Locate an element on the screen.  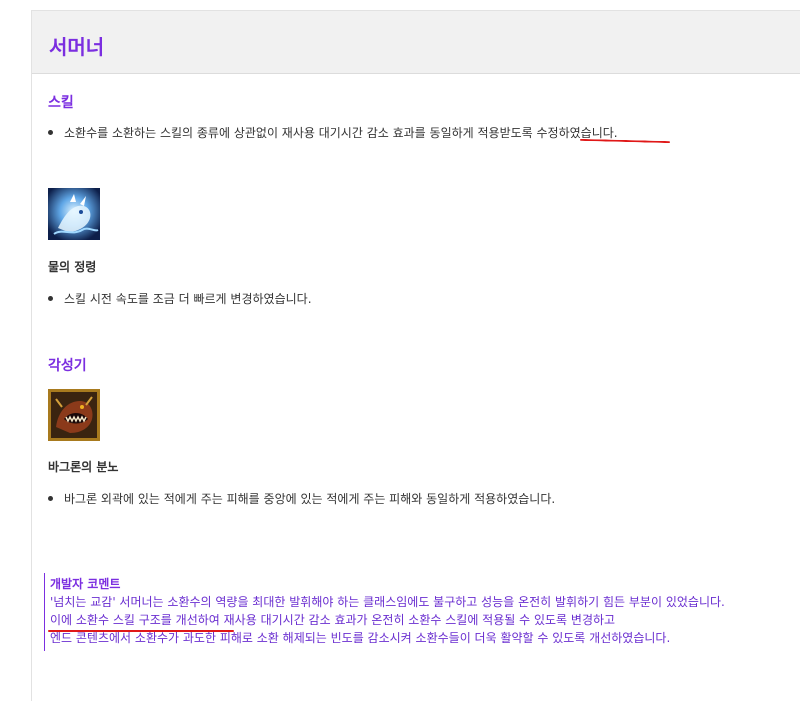
section-title-skill: 스킬 is located at coordinates (61, 103).